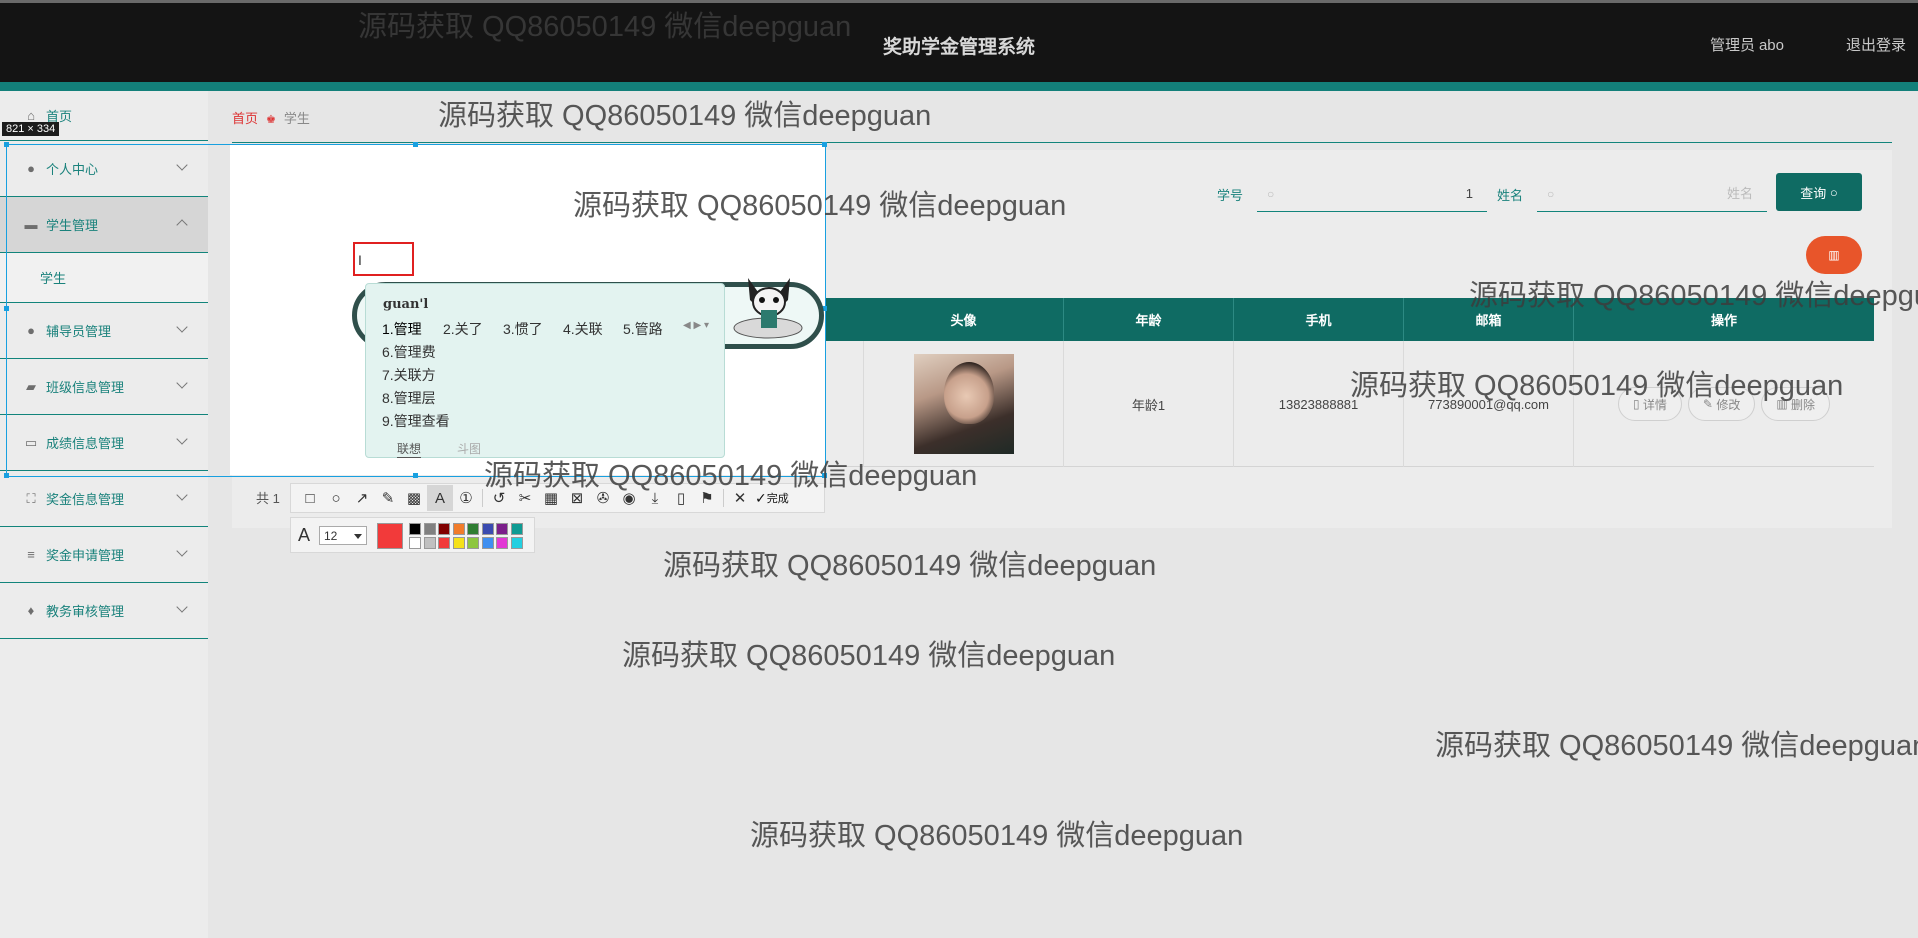 The image size is (1918, 938). What do you see at coordinates (629, 498) in the screenshot?
I see `record-icon: ◉` at bounding box center [629, 498].